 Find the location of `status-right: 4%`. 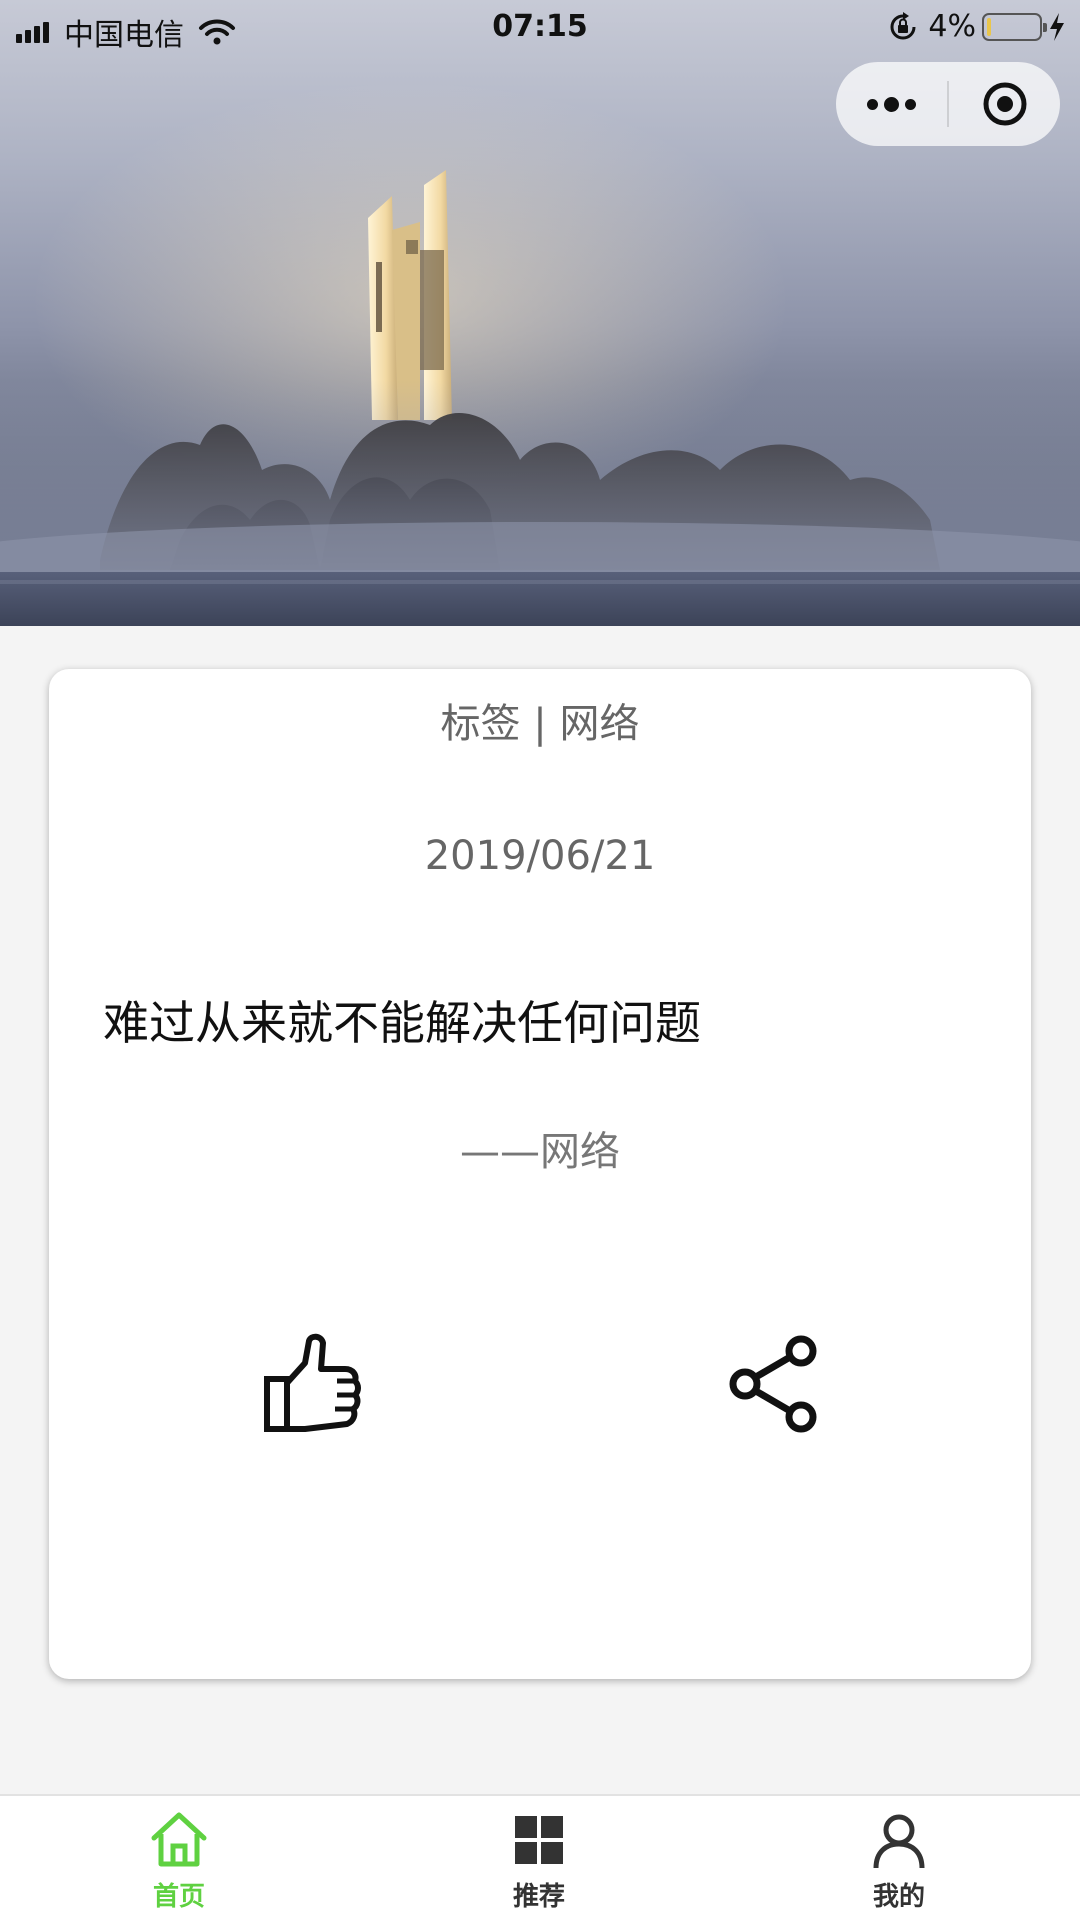

status-right: 4% is located at coordinates (977, 26).